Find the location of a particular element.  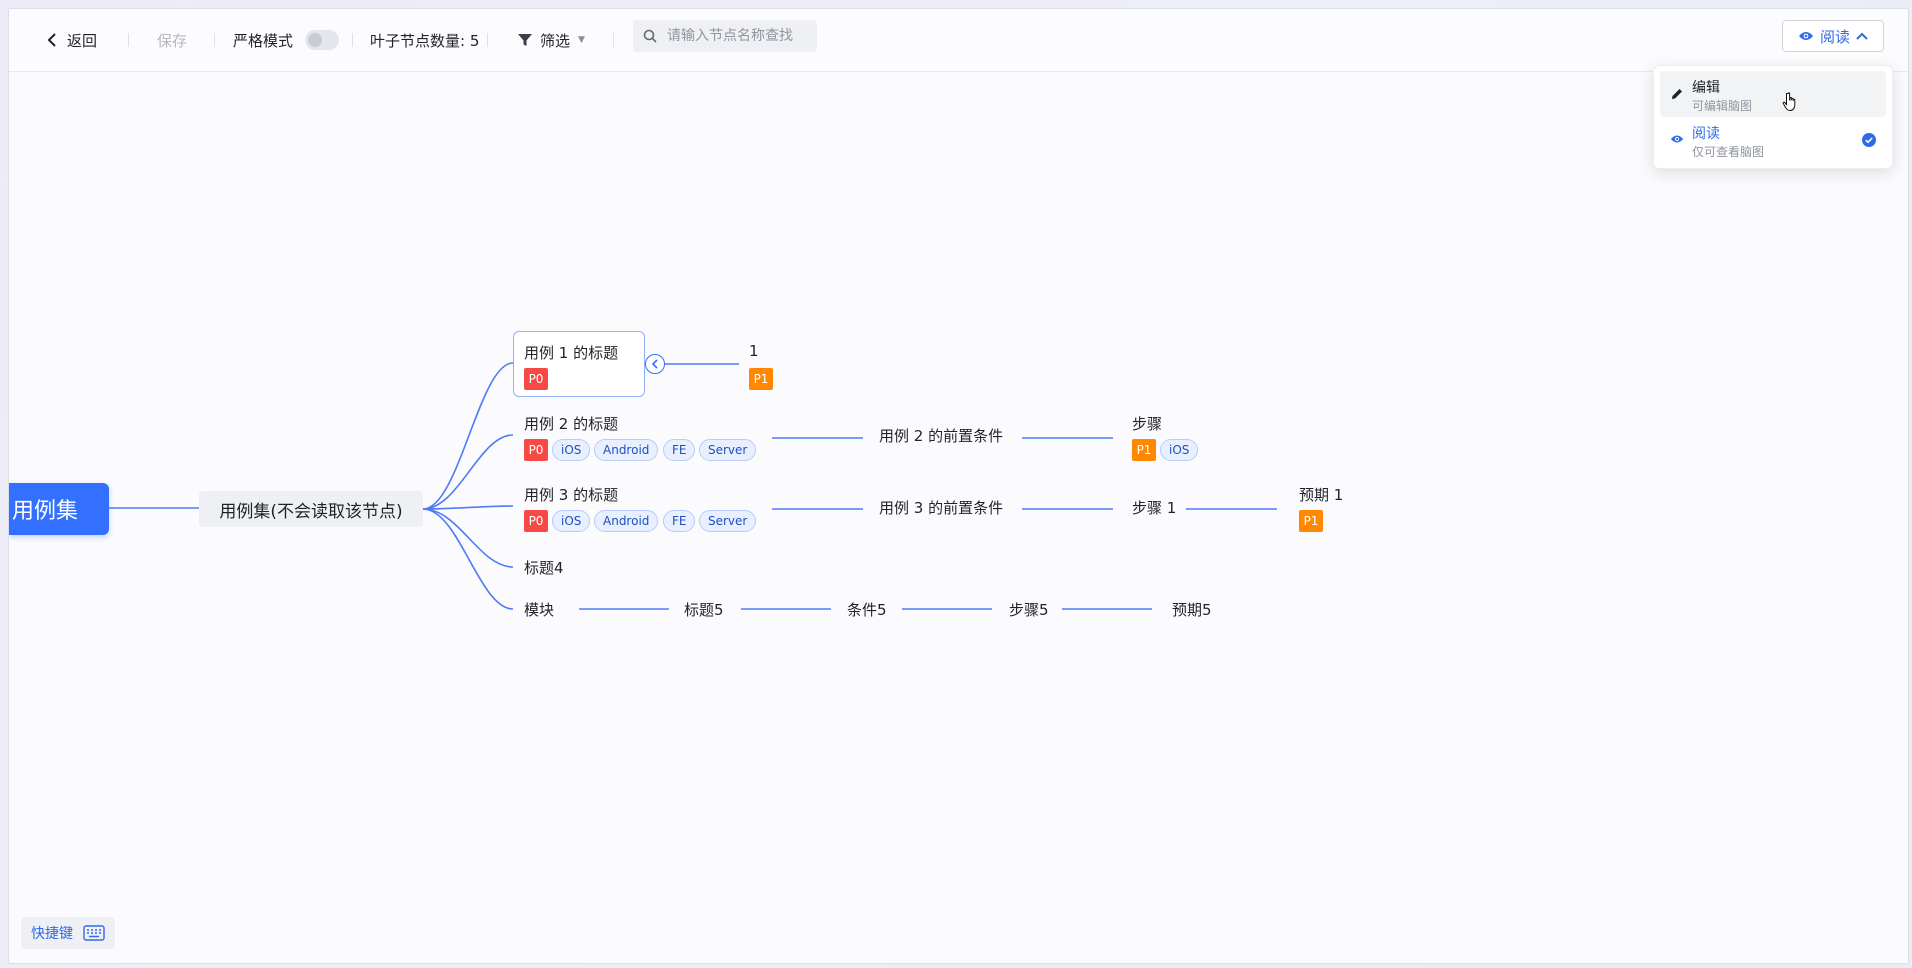

node-label: 用例集(不会读取该节点) is located at coordinates (311, 511).